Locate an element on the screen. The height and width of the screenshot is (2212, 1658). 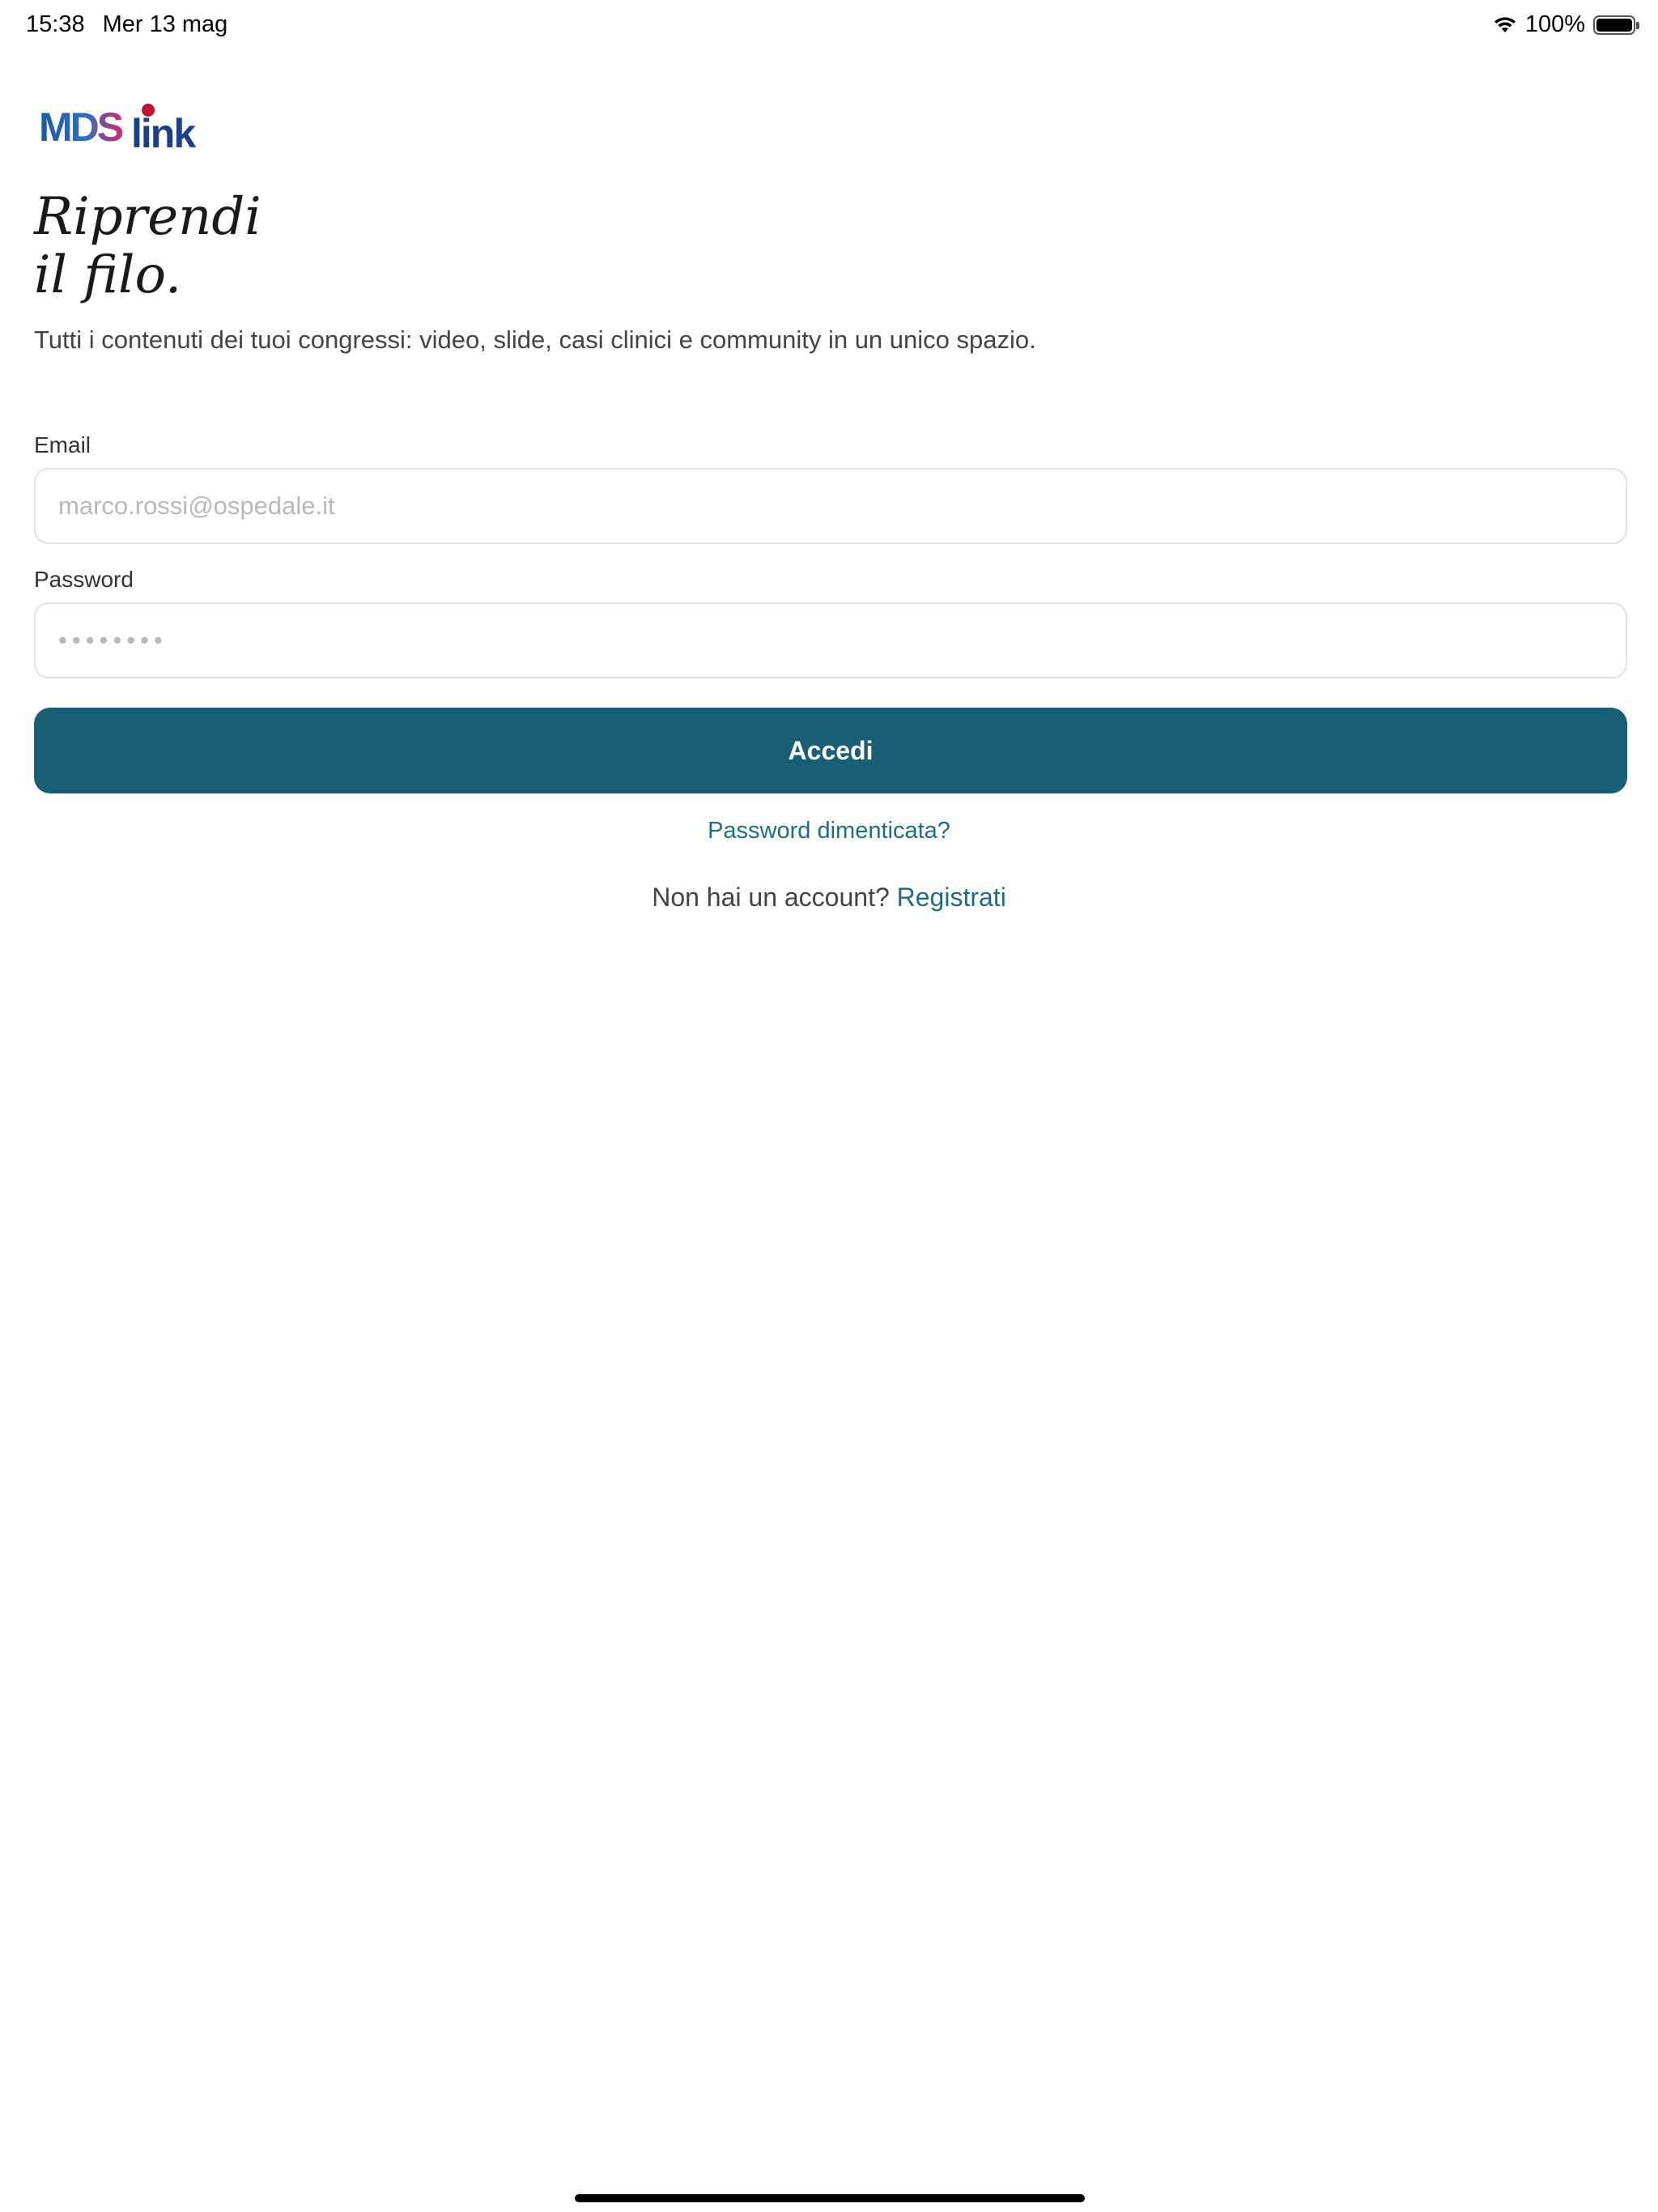
register-link: Registrati is located at coordinates (951, 898).